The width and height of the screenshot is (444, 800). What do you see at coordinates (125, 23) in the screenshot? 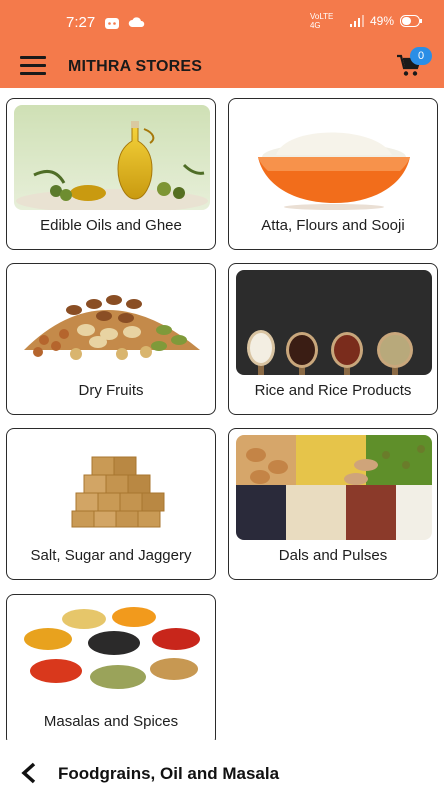
I see `notification-icons` at bounding box center [125, 23].